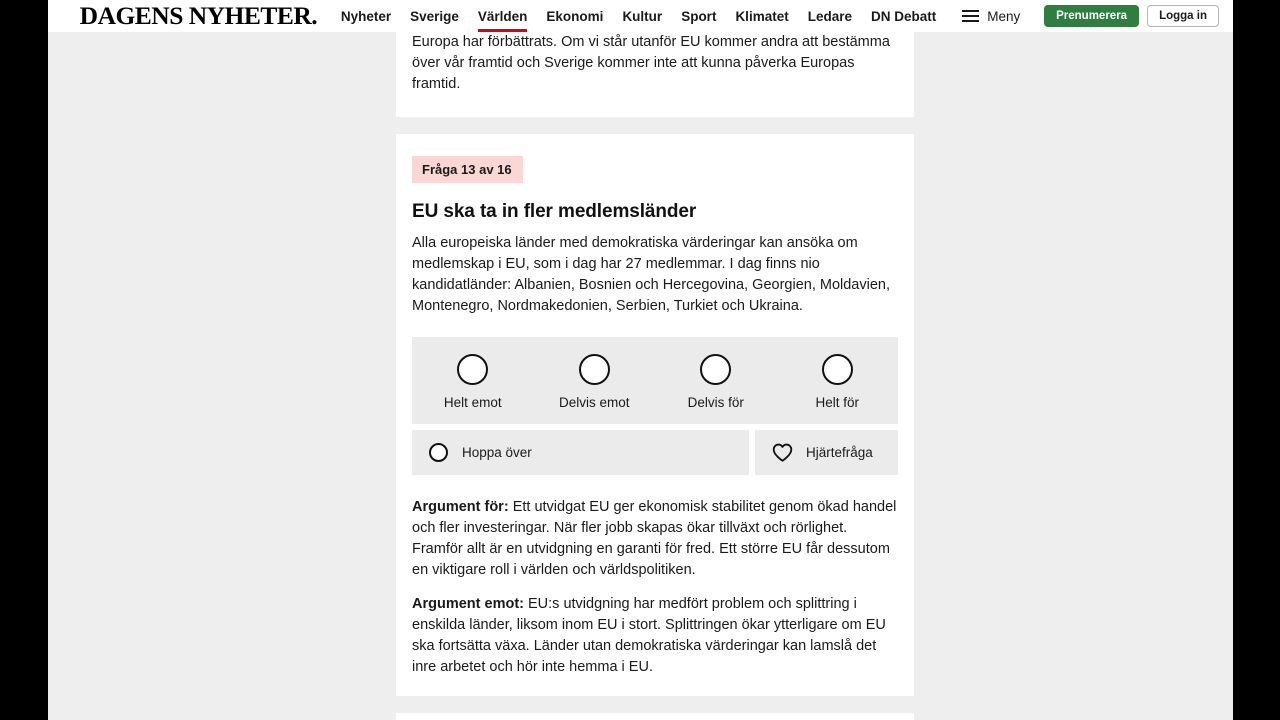  Describe the element at coordinates (460, 506) in the screenshot. I see `argument-for-label: Argument för:` at that location.